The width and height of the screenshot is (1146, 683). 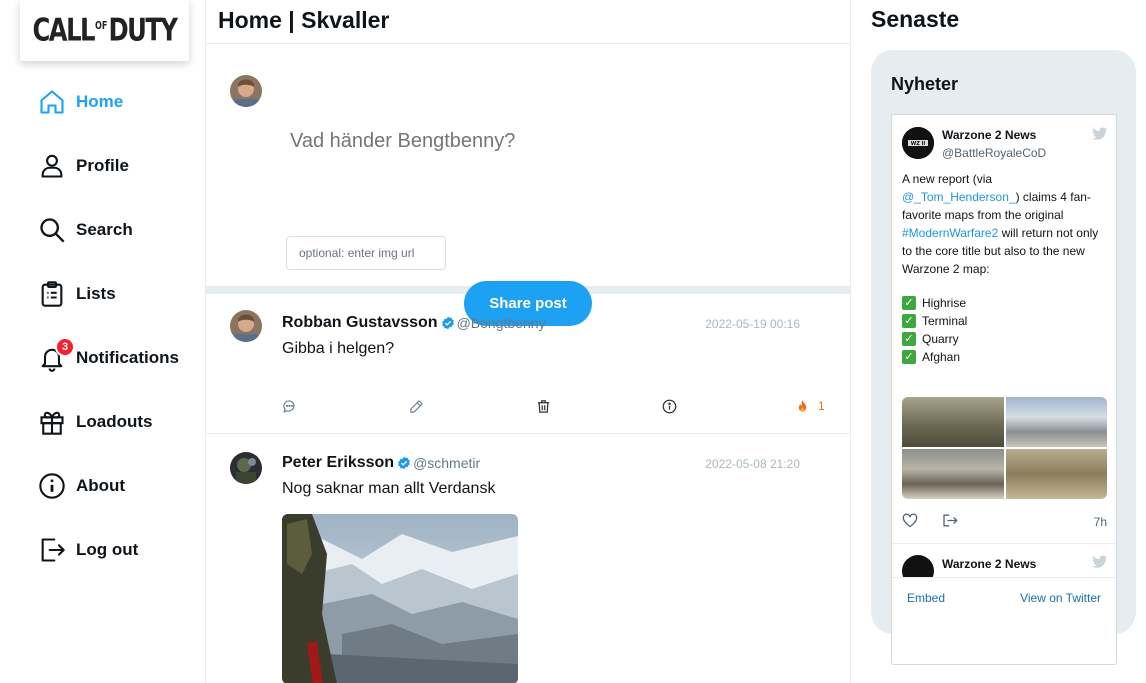 I want to click on logo-text: CALLOFDUTY, so click(x=105, y=30).